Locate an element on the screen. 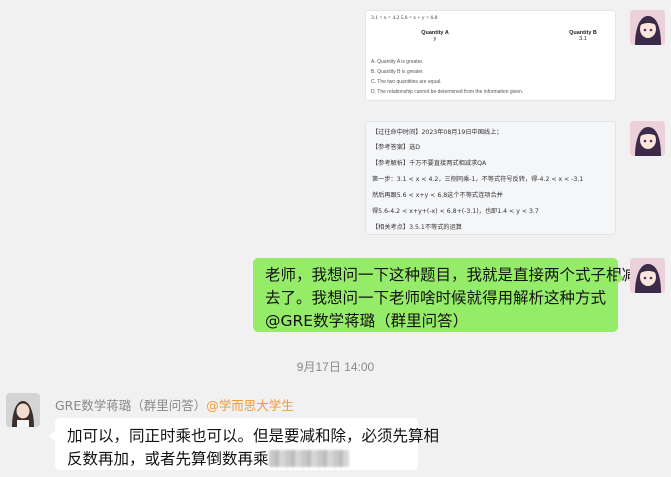 This screenshot has height=477, width=671. question-condition: 3.1 < x < 4.2 5.6 < x + y < 6.8 is located at coordinates (404, 18).